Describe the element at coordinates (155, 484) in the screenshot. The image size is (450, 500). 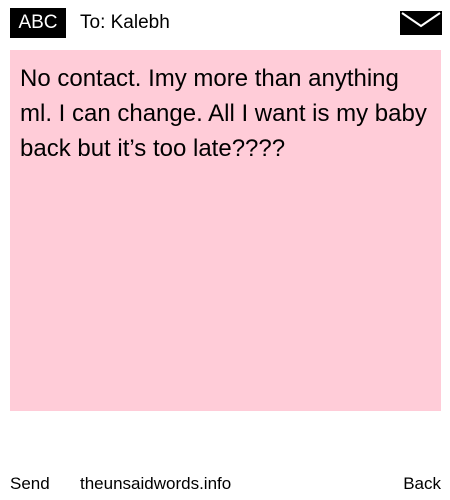
I see `site-link: theunsaidwords.info` at that location.